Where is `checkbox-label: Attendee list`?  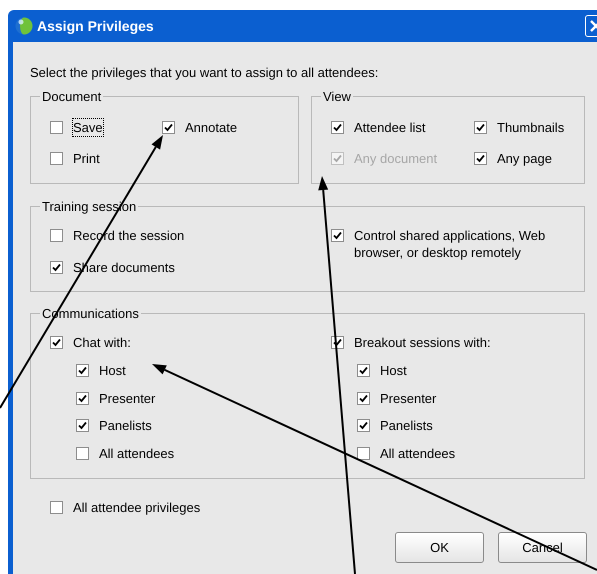
checkbox-label: Attendee list is located at coordinates (390, 127).